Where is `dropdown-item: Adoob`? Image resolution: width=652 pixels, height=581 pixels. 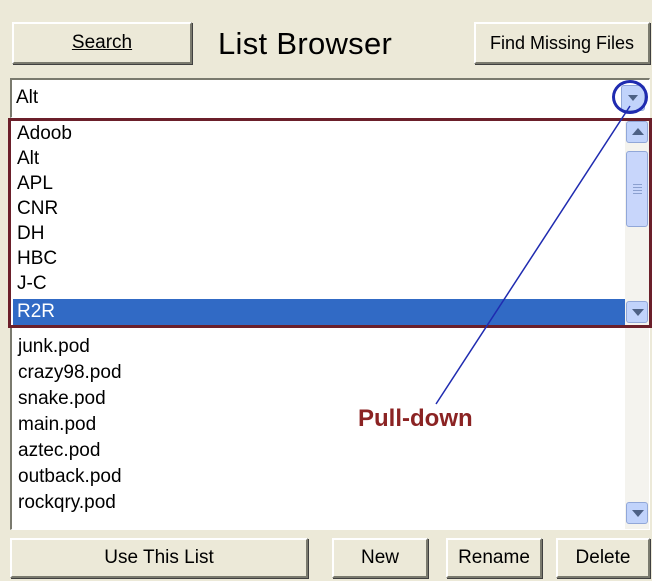 dropdown-item: Adoob is located at coordinates (44, 134).